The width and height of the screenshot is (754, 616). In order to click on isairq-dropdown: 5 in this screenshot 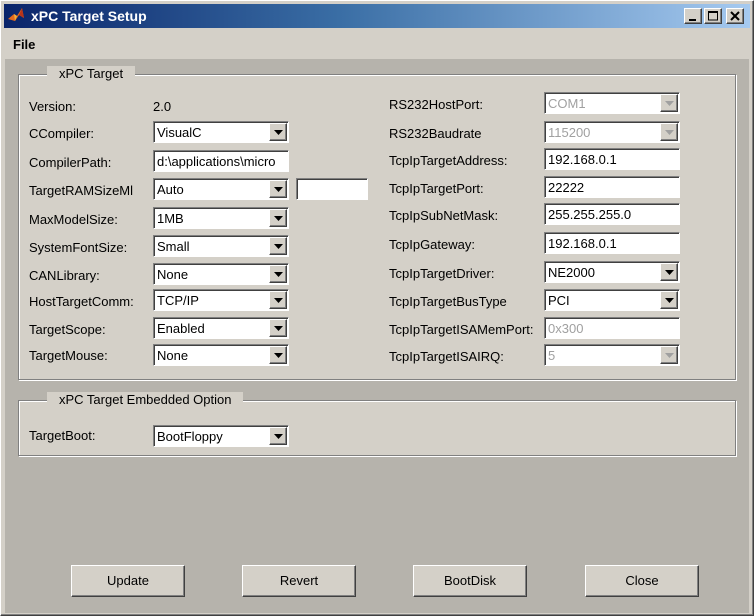, I will do `click(612, 355)`.